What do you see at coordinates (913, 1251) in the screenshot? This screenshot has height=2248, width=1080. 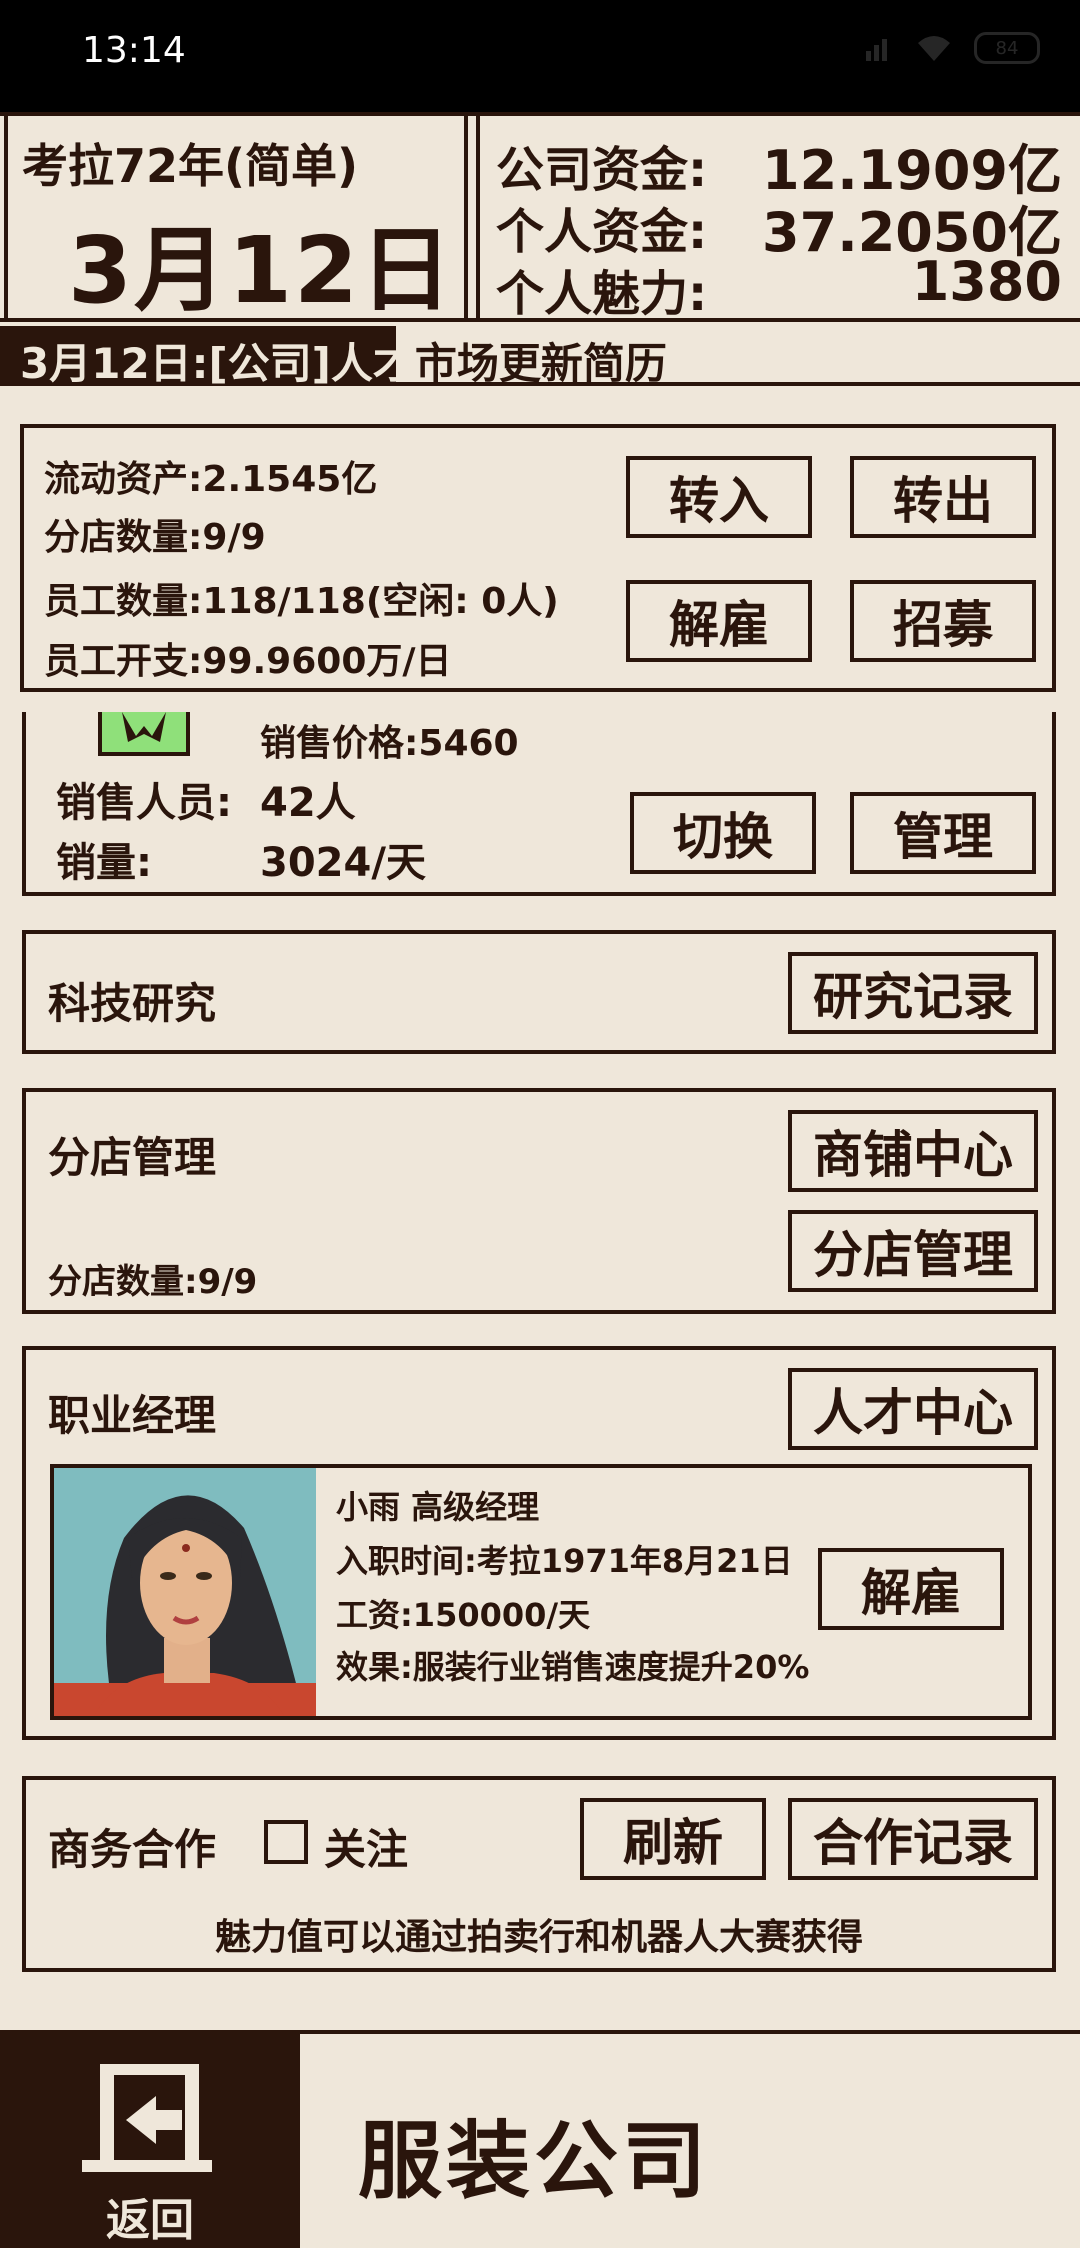 I see `branch-manage-button: 分店管理` at bounding box center [913, 1251].